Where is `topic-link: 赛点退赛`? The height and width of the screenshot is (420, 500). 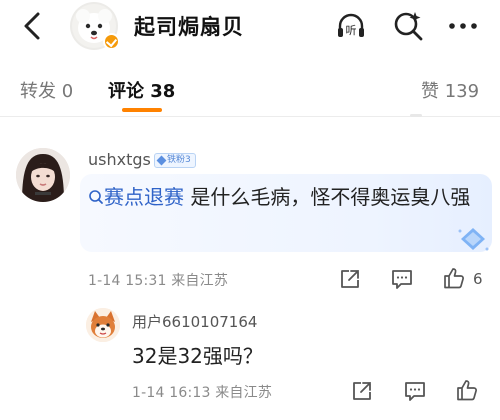
topic-link: 赛点退赛 is located at coordinates (136, 197).